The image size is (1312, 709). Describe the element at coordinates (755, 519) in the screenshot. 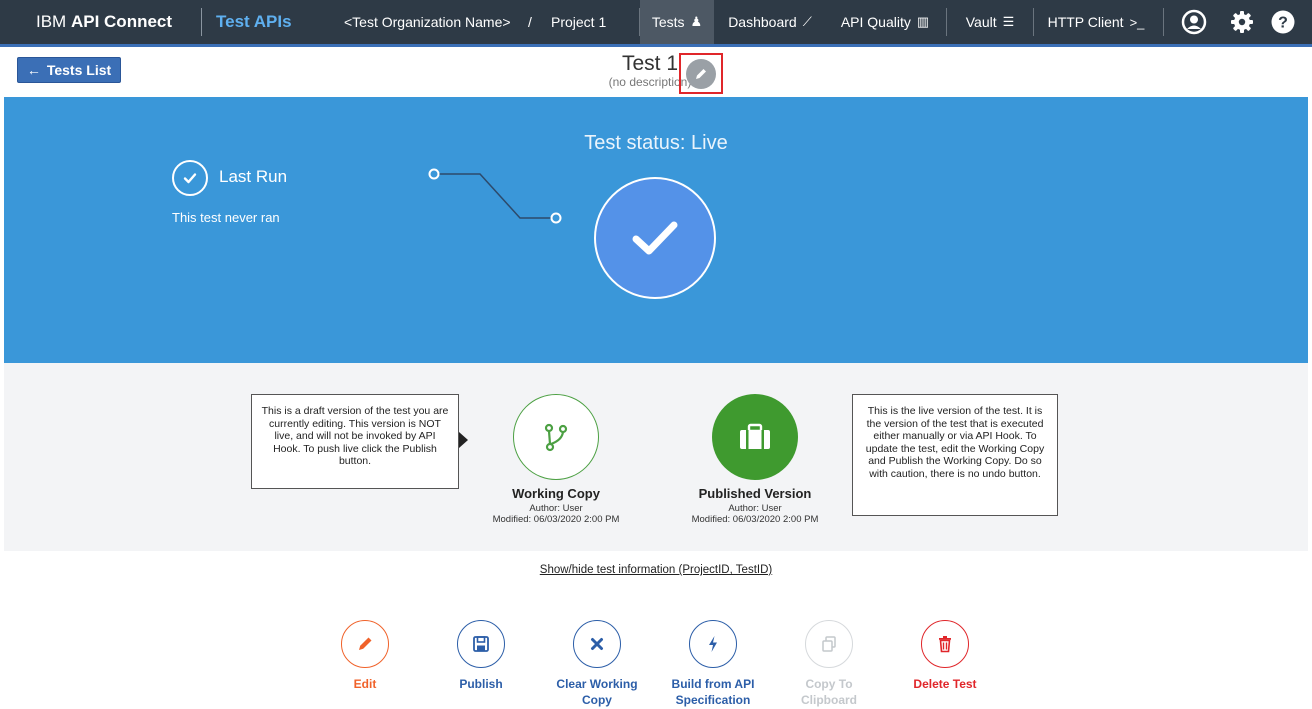

I see `published-version-modified: Modified: 06/03/2020 2:00 PM` at that location.